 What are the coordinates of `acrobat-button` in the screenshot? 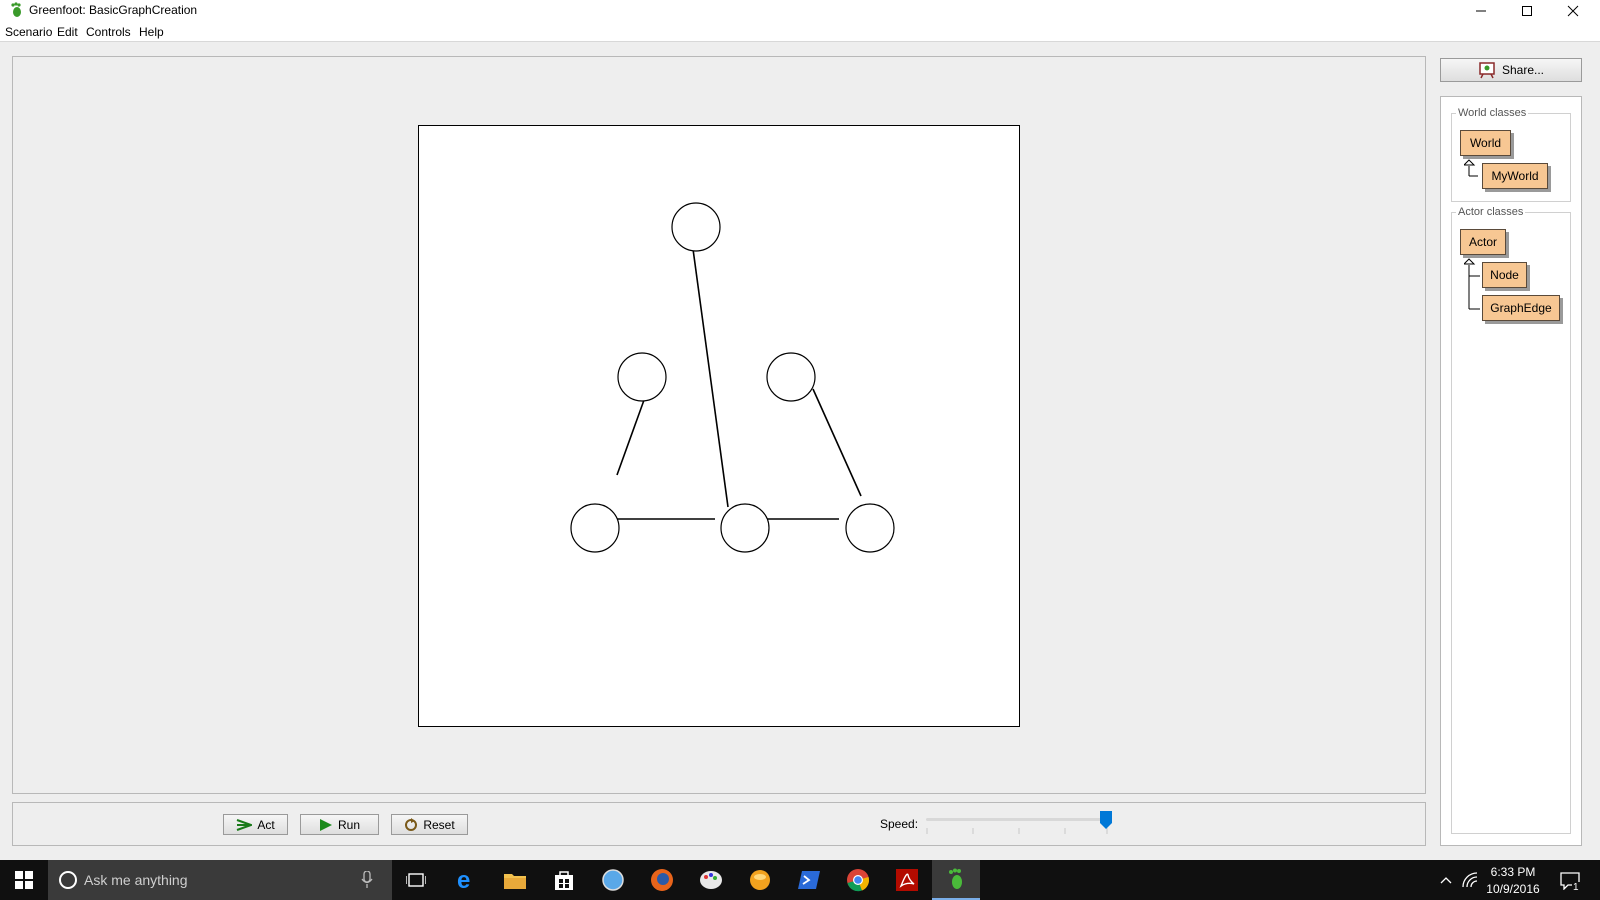 It's located at (907, 880).